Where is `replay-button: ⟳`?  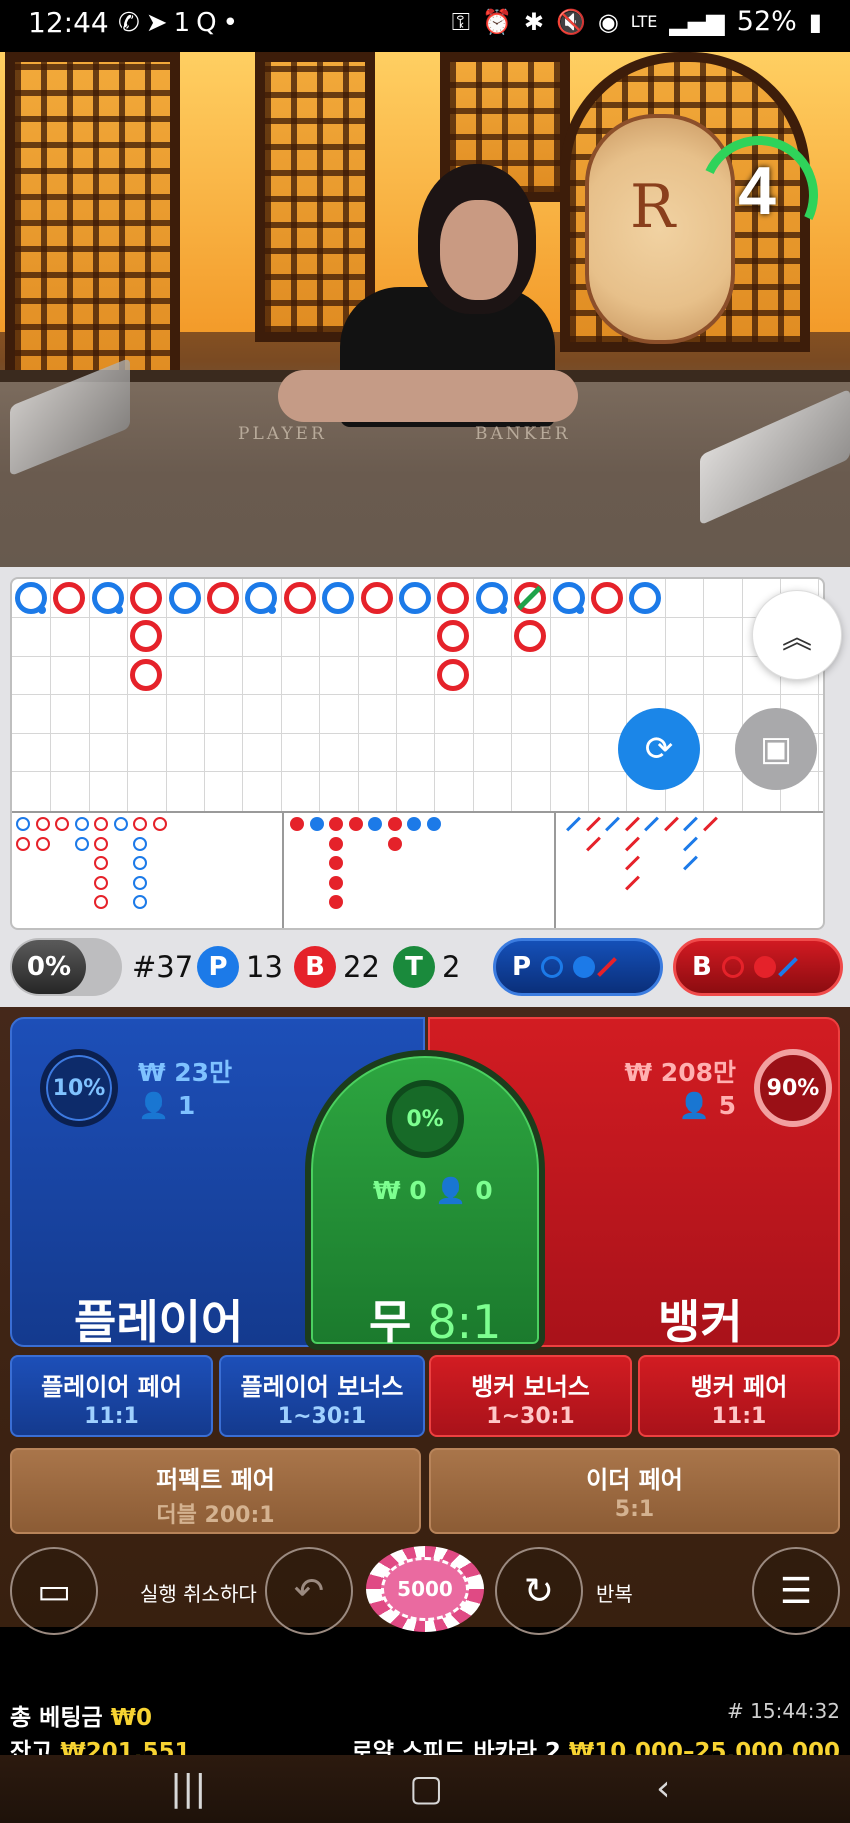 replay-button: ⟳ is located at coordinates (659, 749).